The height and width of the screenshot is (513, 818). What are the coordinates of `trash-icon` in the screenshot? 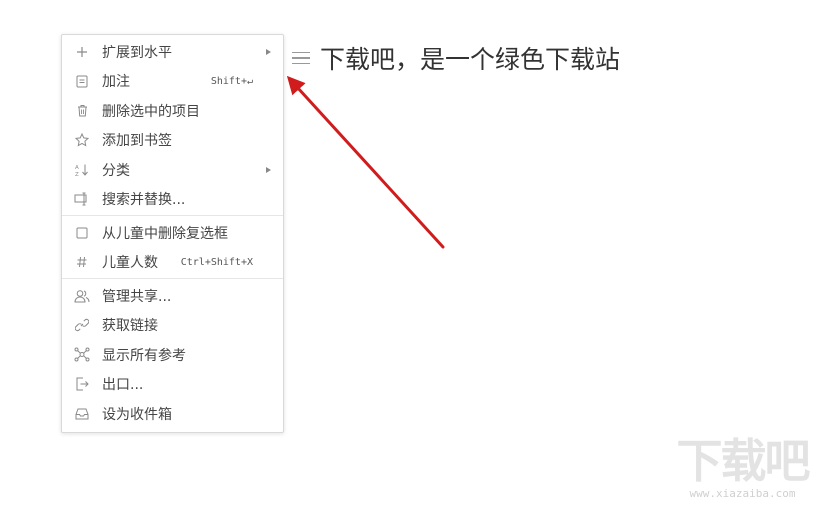 It's located at (82, 110).